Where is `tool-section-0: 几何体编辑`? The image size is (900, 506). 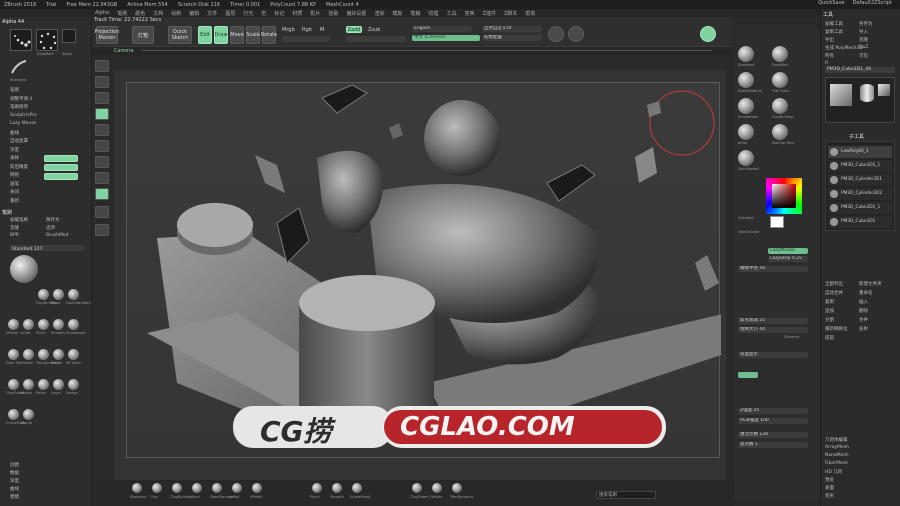 tool-section-0: 几何体编辑 is located at coordinates (836, 440).